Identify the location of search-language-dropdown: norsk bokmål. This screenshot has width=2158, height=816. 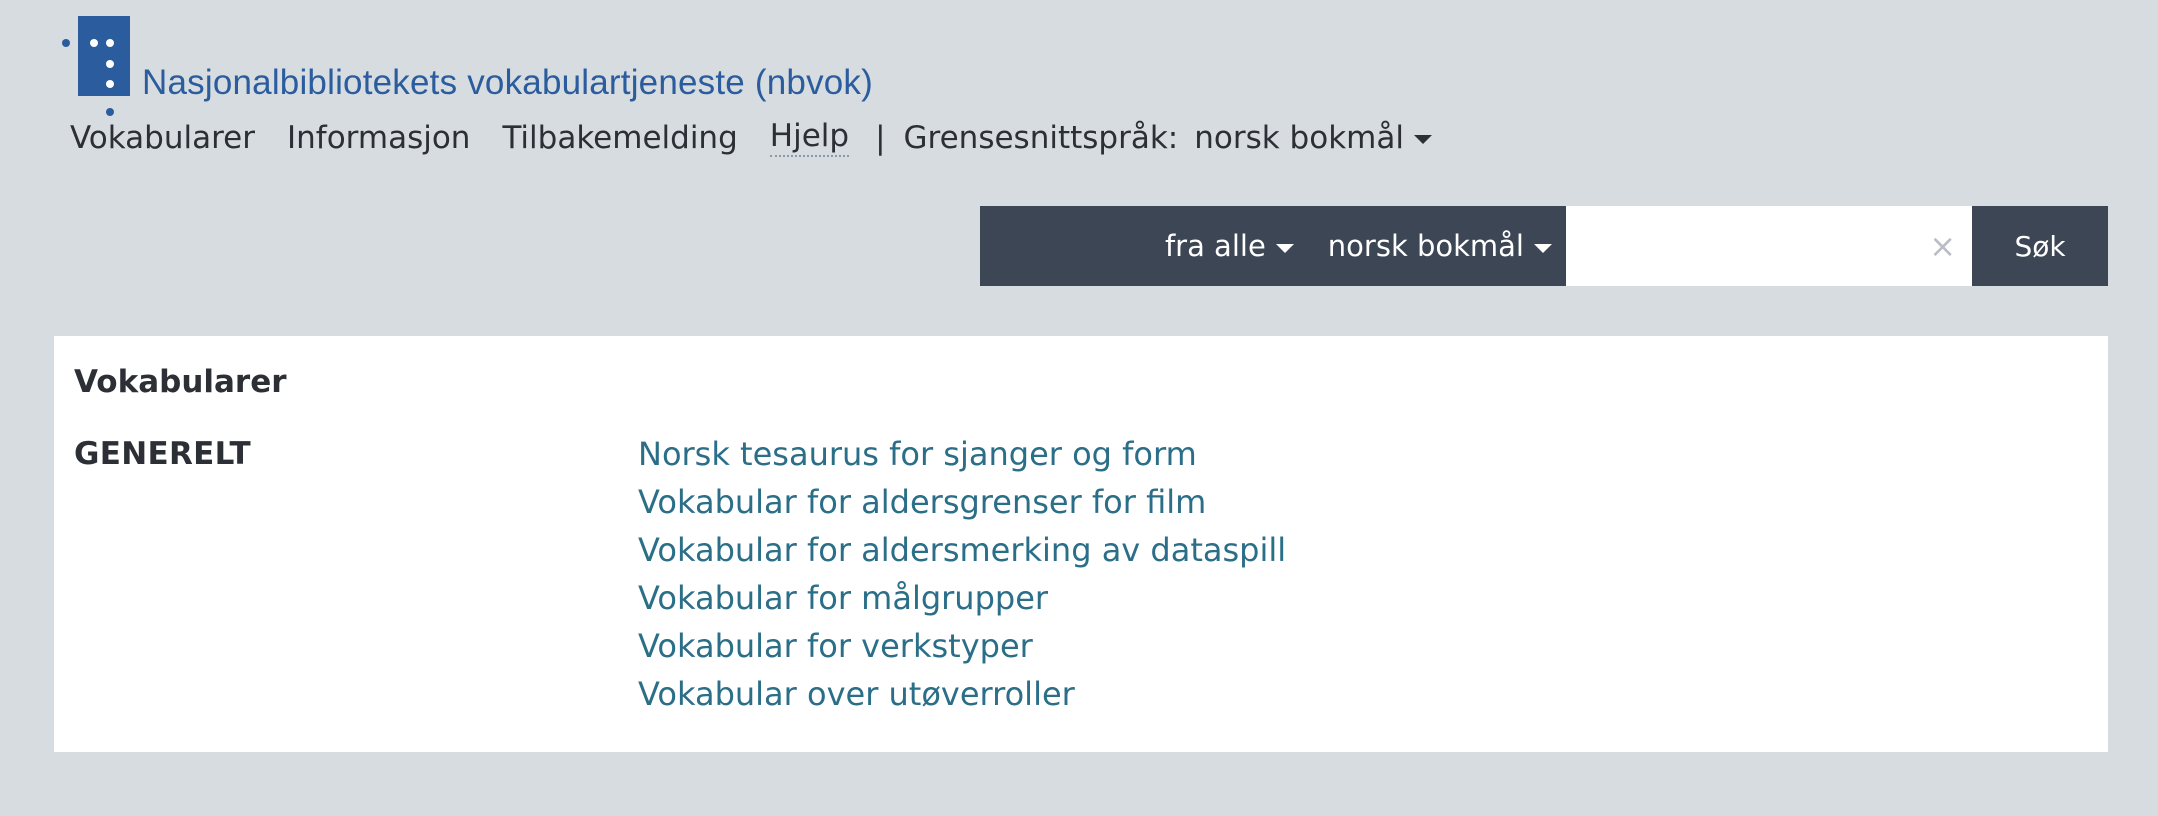
(1439, 246).